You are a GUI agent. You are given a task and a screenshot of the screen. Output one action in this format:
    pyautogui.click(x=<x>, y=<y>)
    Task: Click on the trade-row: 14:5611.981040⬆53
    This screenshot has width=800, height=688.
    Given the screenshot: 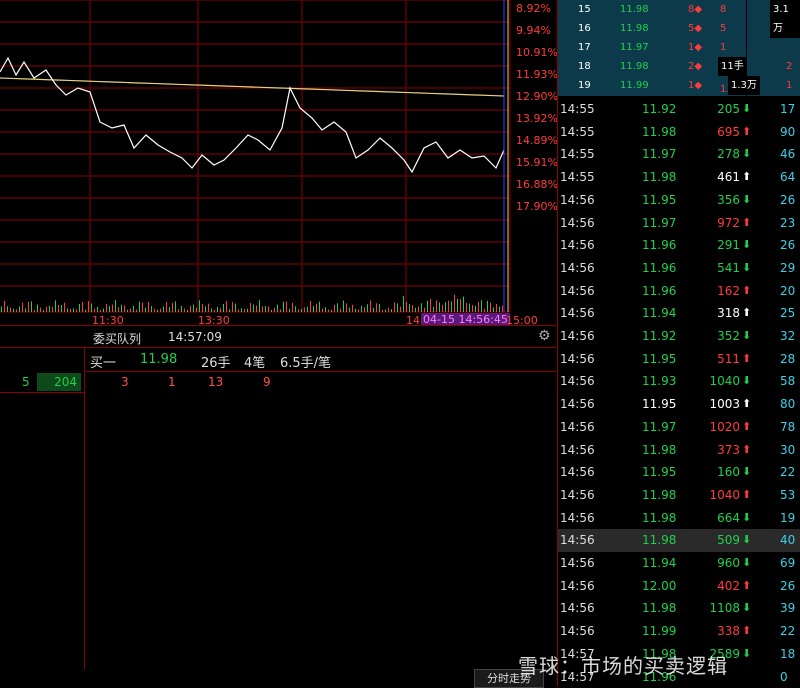 What is the action you would take?
    pyautogui.click(x=679, y=495)
    